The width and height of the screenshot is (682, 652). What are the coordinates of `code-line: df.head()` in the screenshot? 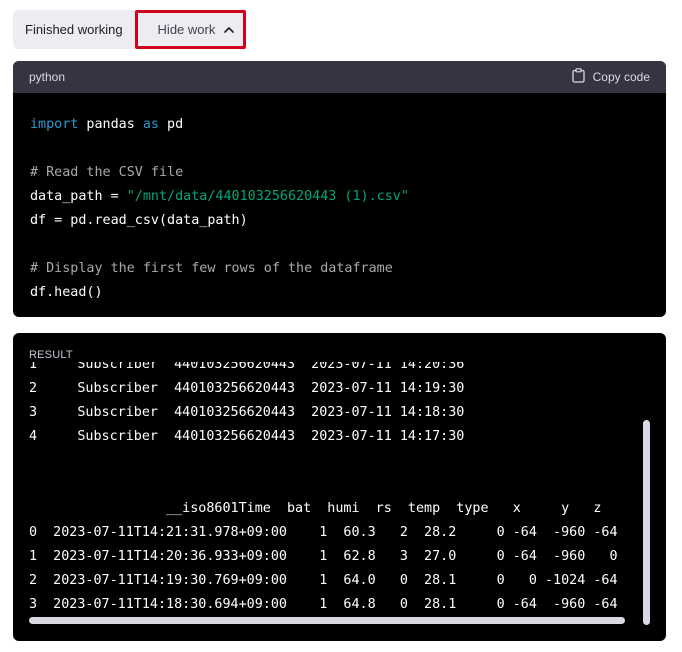 It's located at (66, 292).